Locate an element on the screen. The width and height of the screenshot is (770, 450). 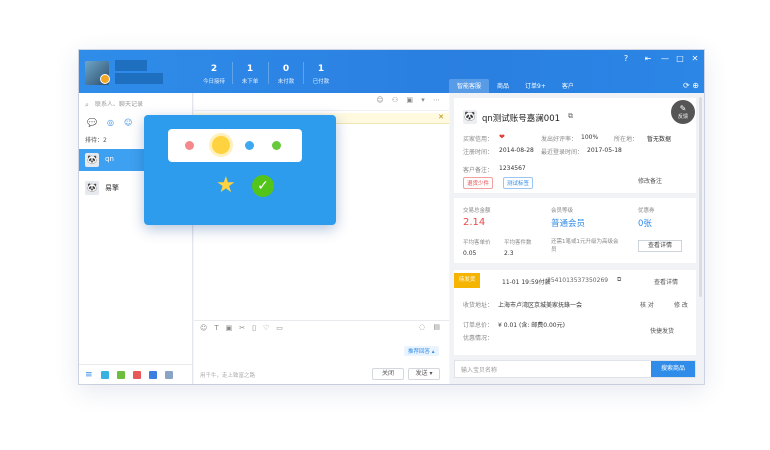
phone-icon: ▭ is located at coordinates (279, 328).